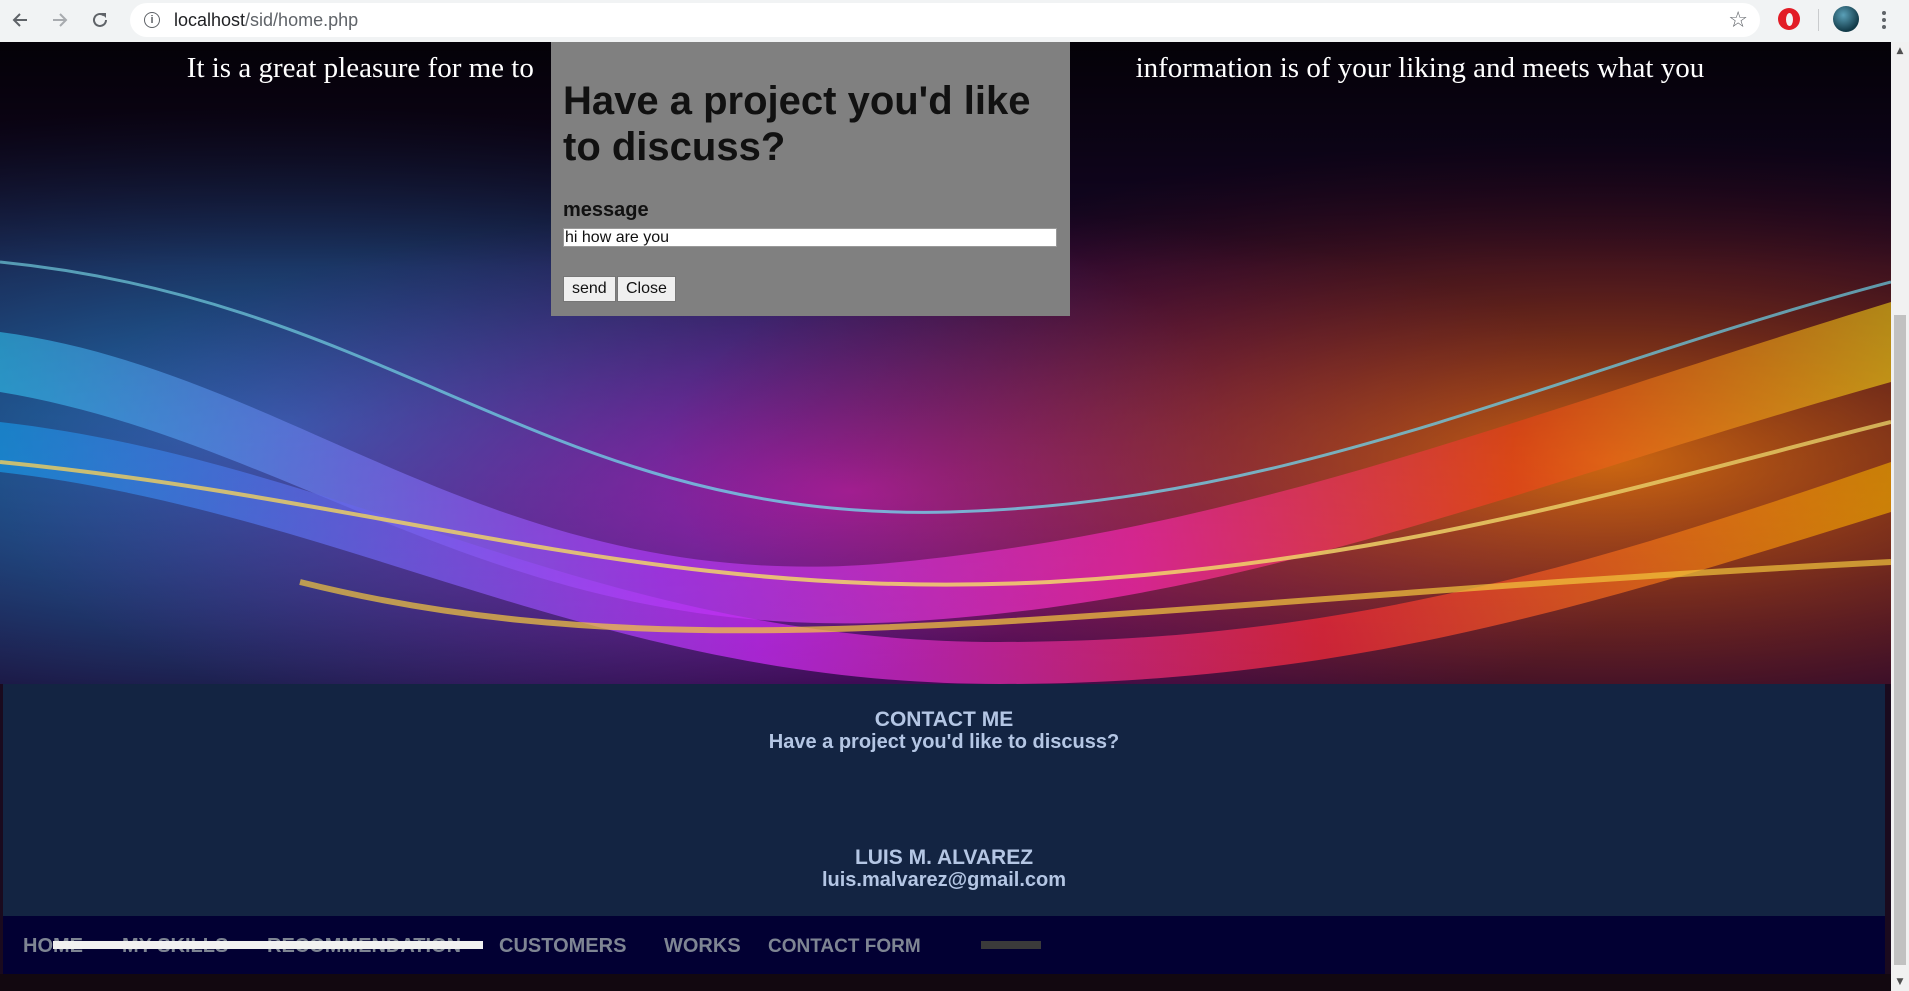  I want to click on address-bar: i localhost/sid/home.php ☆, so click(945, 20).